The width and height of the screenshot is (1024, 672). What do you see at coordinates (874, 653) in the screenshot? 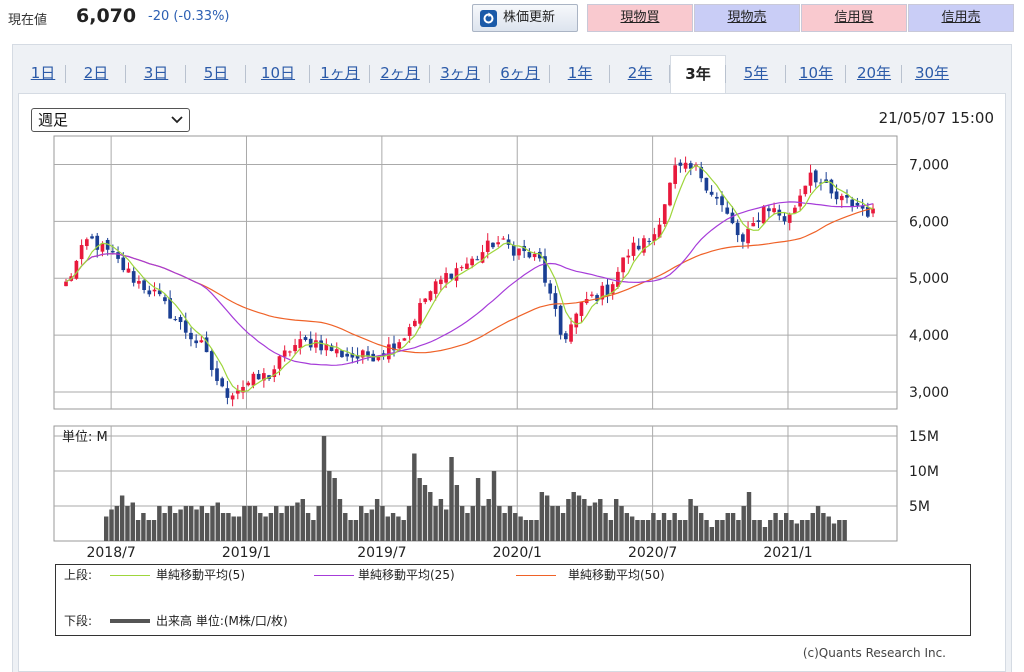
I see `copyright: (c)Quants Research Inc.` at bounding box center [874, 653].